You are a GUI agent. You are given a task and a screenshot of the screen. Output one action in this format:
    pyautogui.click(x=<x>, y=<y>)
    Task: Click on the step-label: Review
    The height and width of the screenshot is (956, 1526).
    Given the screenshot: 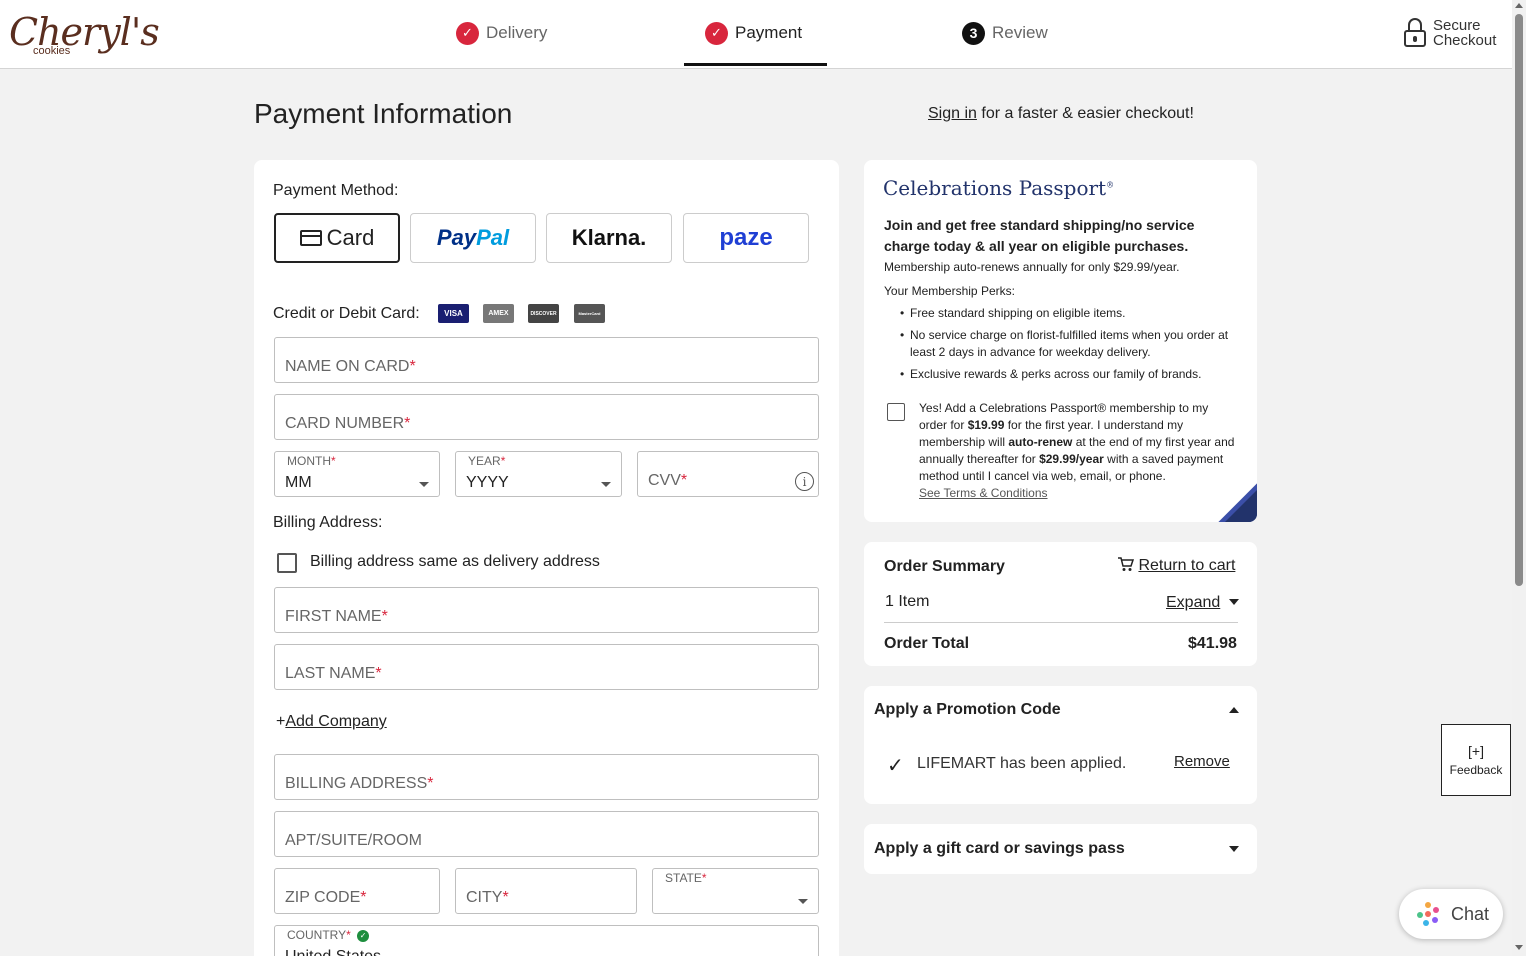 What is the action you would take?
    pyautogui.click(x=1020, y=32)
    